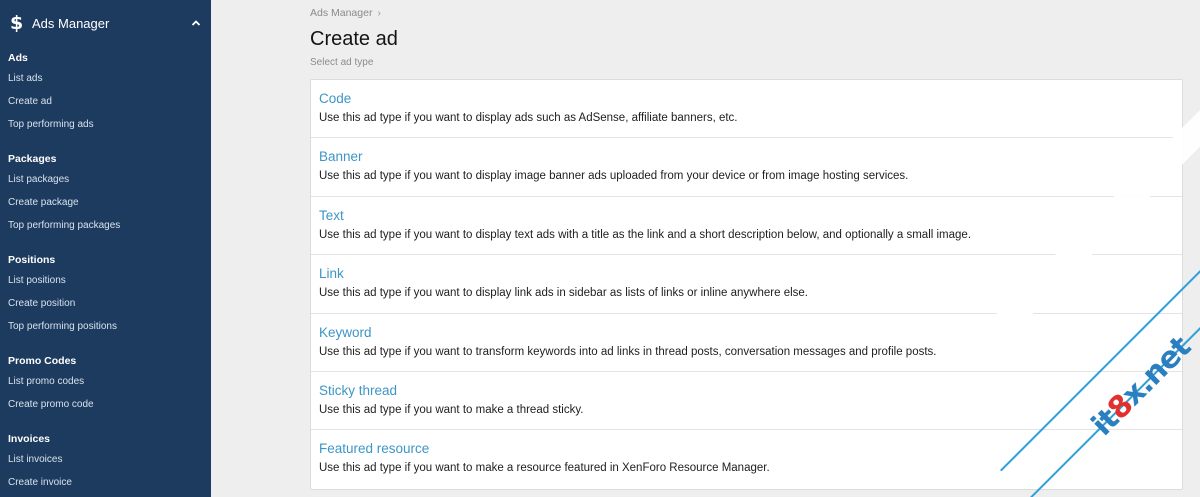  I want to click on sidebar-item: Top performing ads, so click(105, 126).